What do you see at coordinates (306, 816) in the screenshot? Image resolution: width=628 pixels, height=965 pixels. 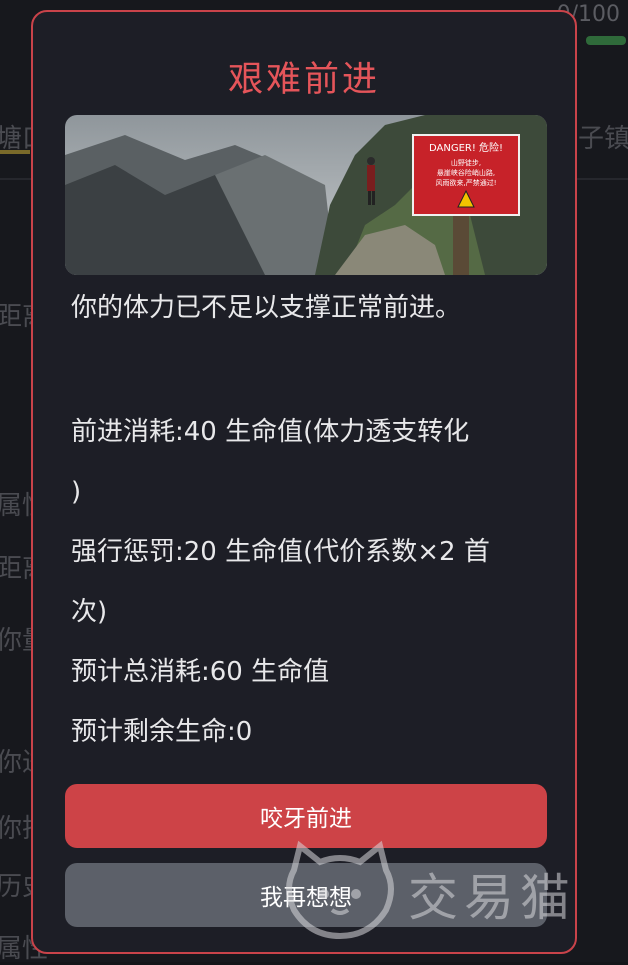 I see `confirm-advance-button: 咬牙前进` at bounding box center [306, 816].